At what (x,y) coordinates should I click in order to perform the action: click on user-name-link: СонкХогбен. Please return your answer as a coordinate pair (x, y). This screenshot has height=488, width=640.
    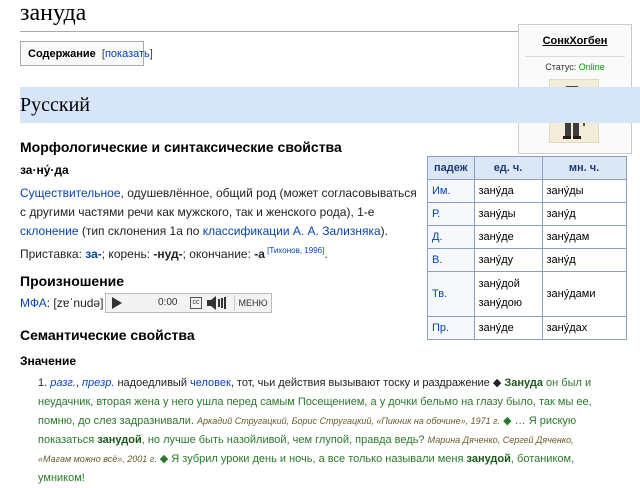
    Looking at the image, I should click on (575, 41).